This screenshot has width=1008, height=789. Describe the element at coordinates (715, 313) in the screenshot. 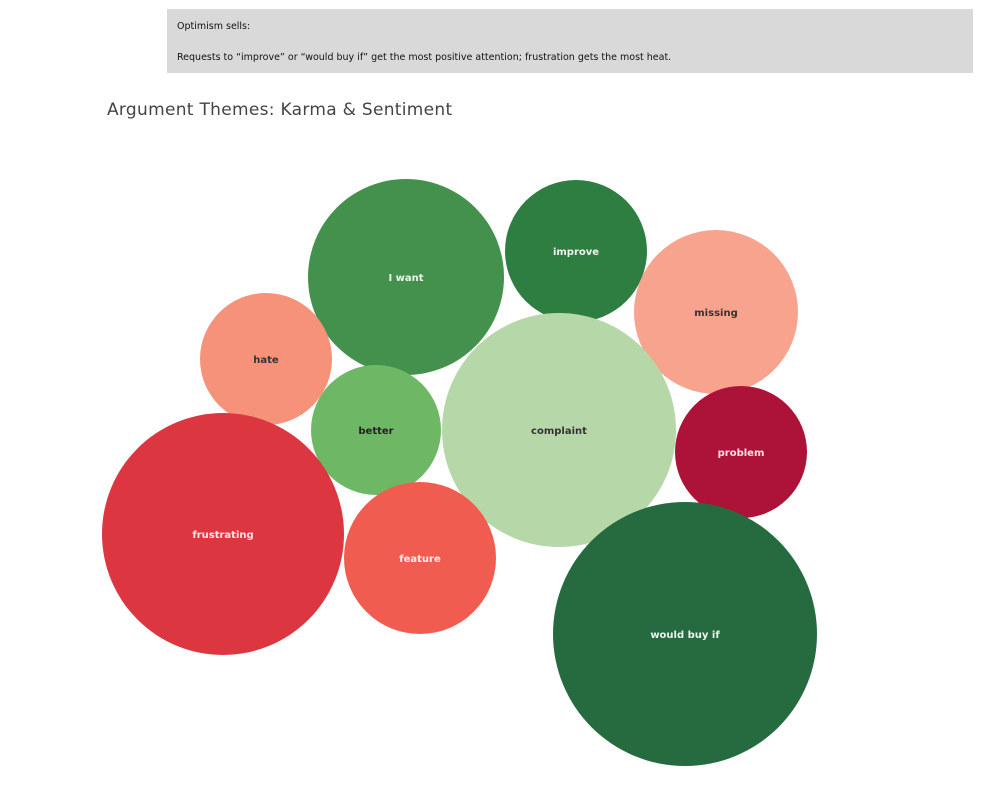

I see `bubble-label-missing: missing` at that location.